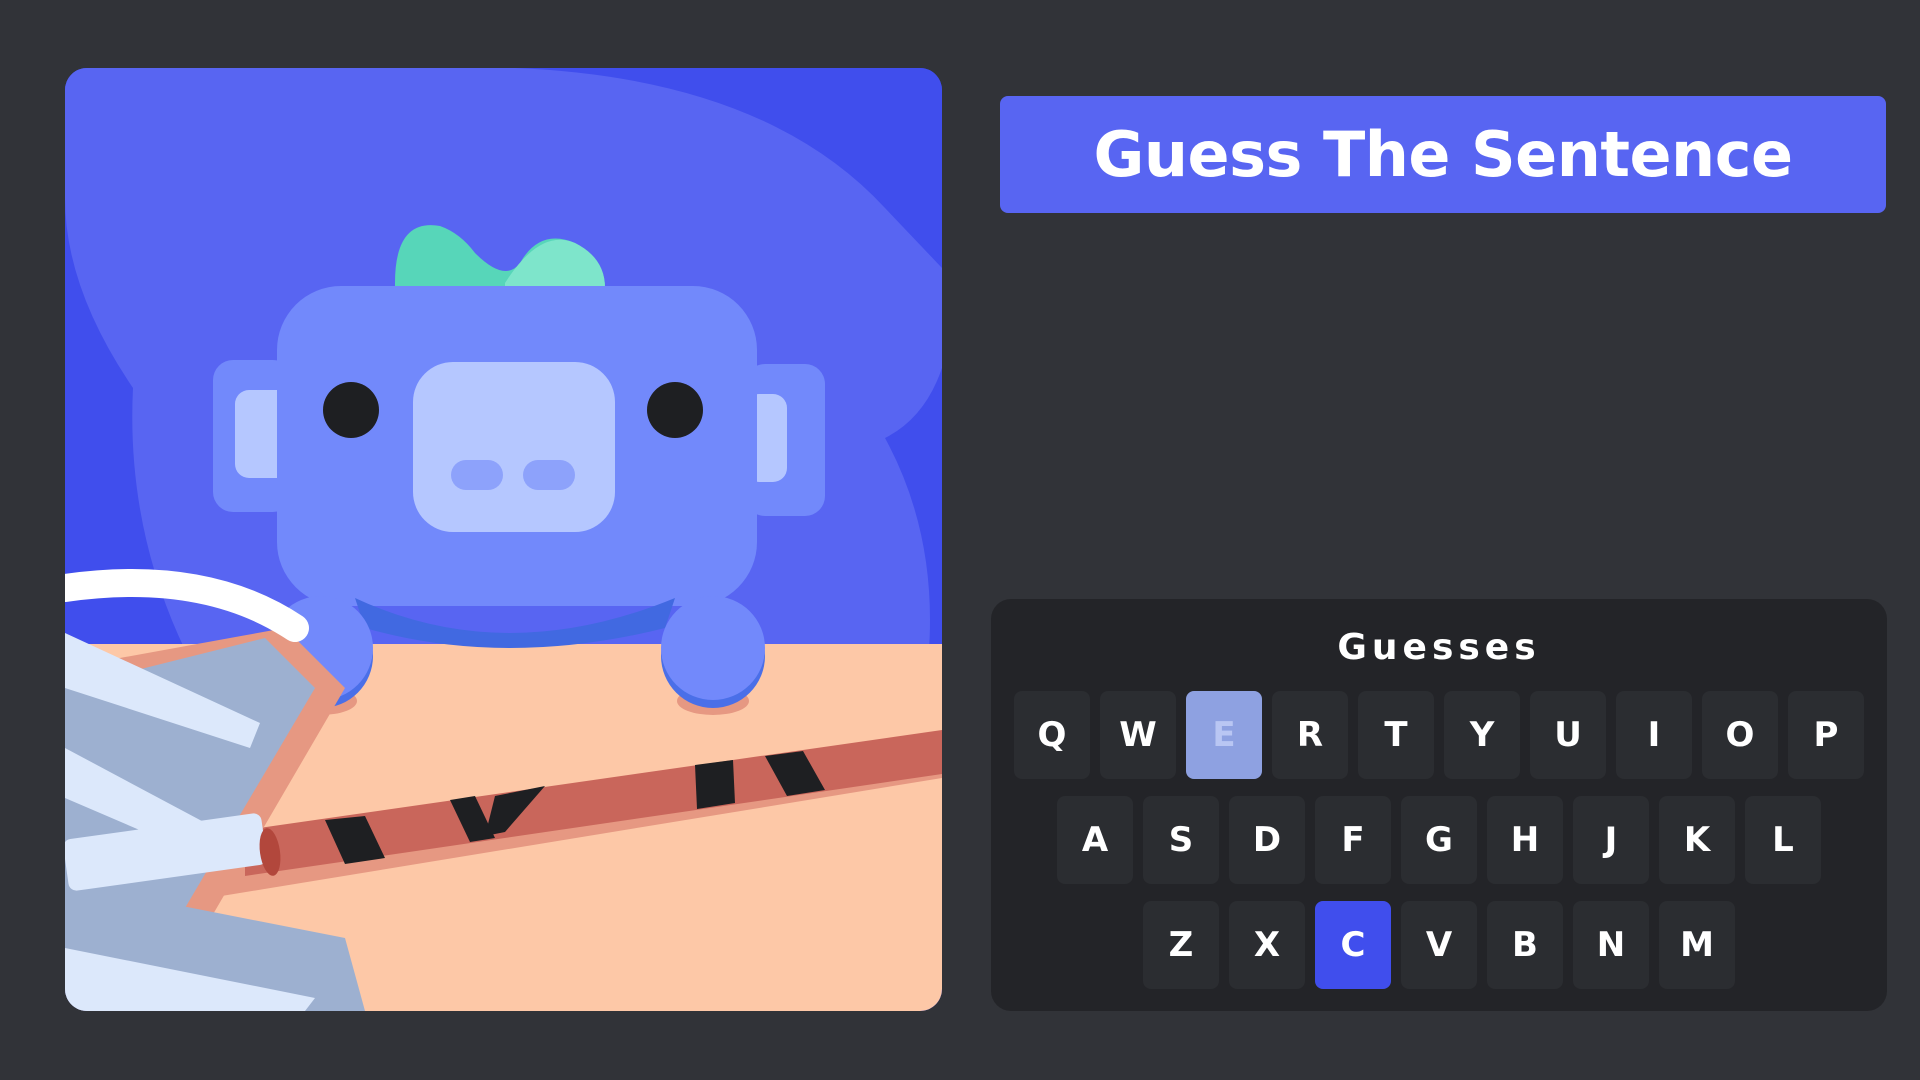 The width and height of the screenshot is (1920, 1080). Describe the element at coordinates (1439, 735) in the screenshot. I see `keyboard-row-1: Q W E R T Y U I O P` at that location.